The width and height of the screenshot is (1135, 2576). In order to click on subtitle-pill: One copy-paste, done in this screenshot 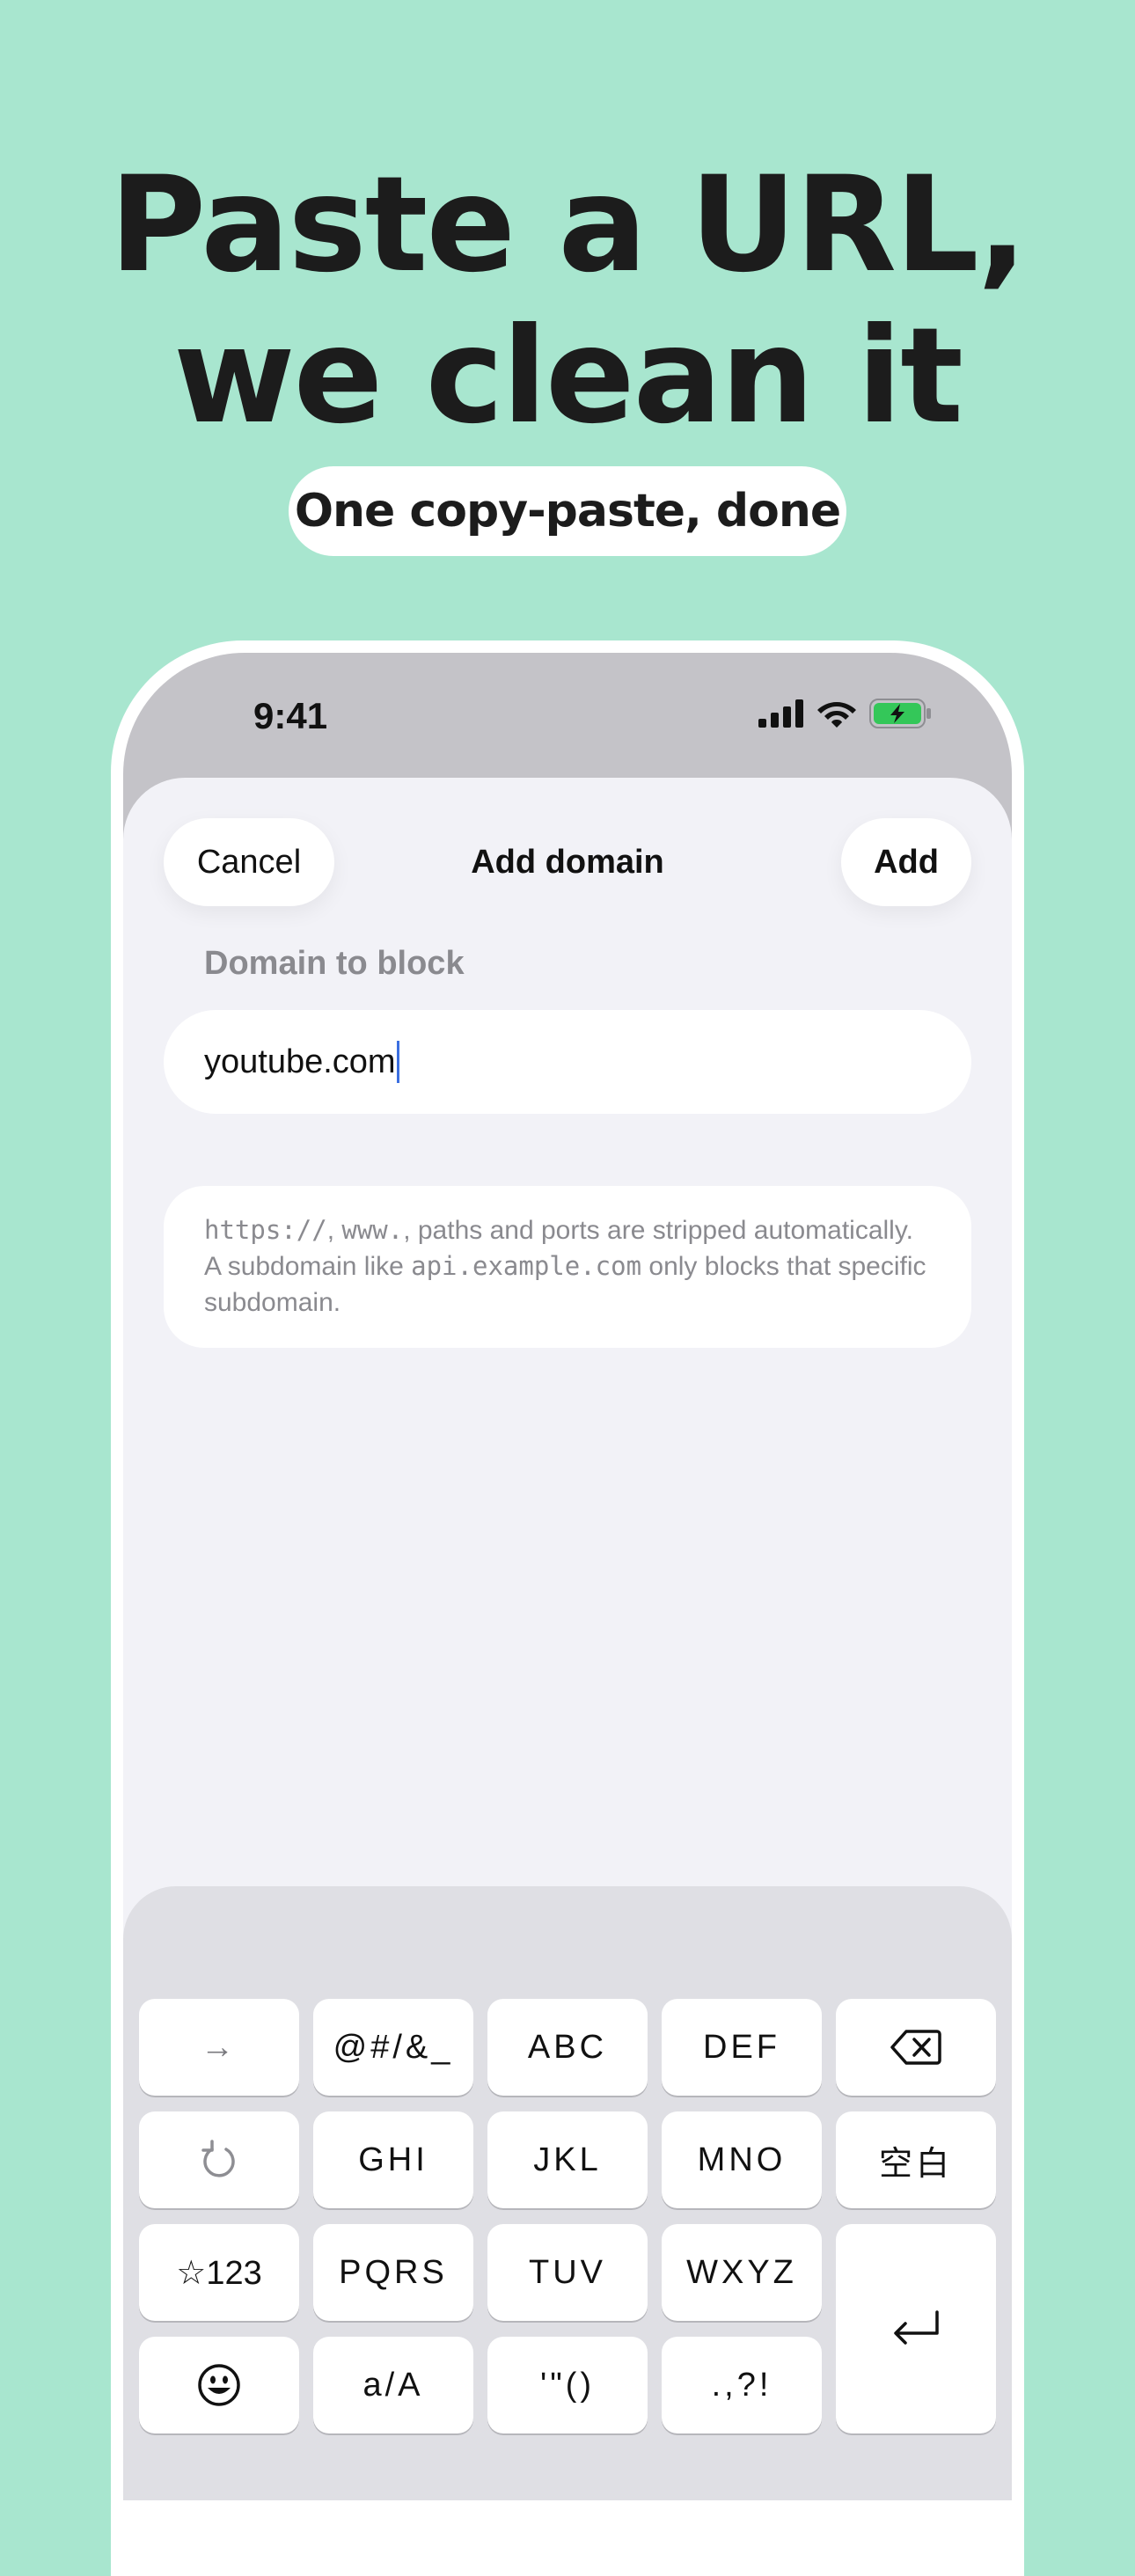, I will do `click(567, 511)`.